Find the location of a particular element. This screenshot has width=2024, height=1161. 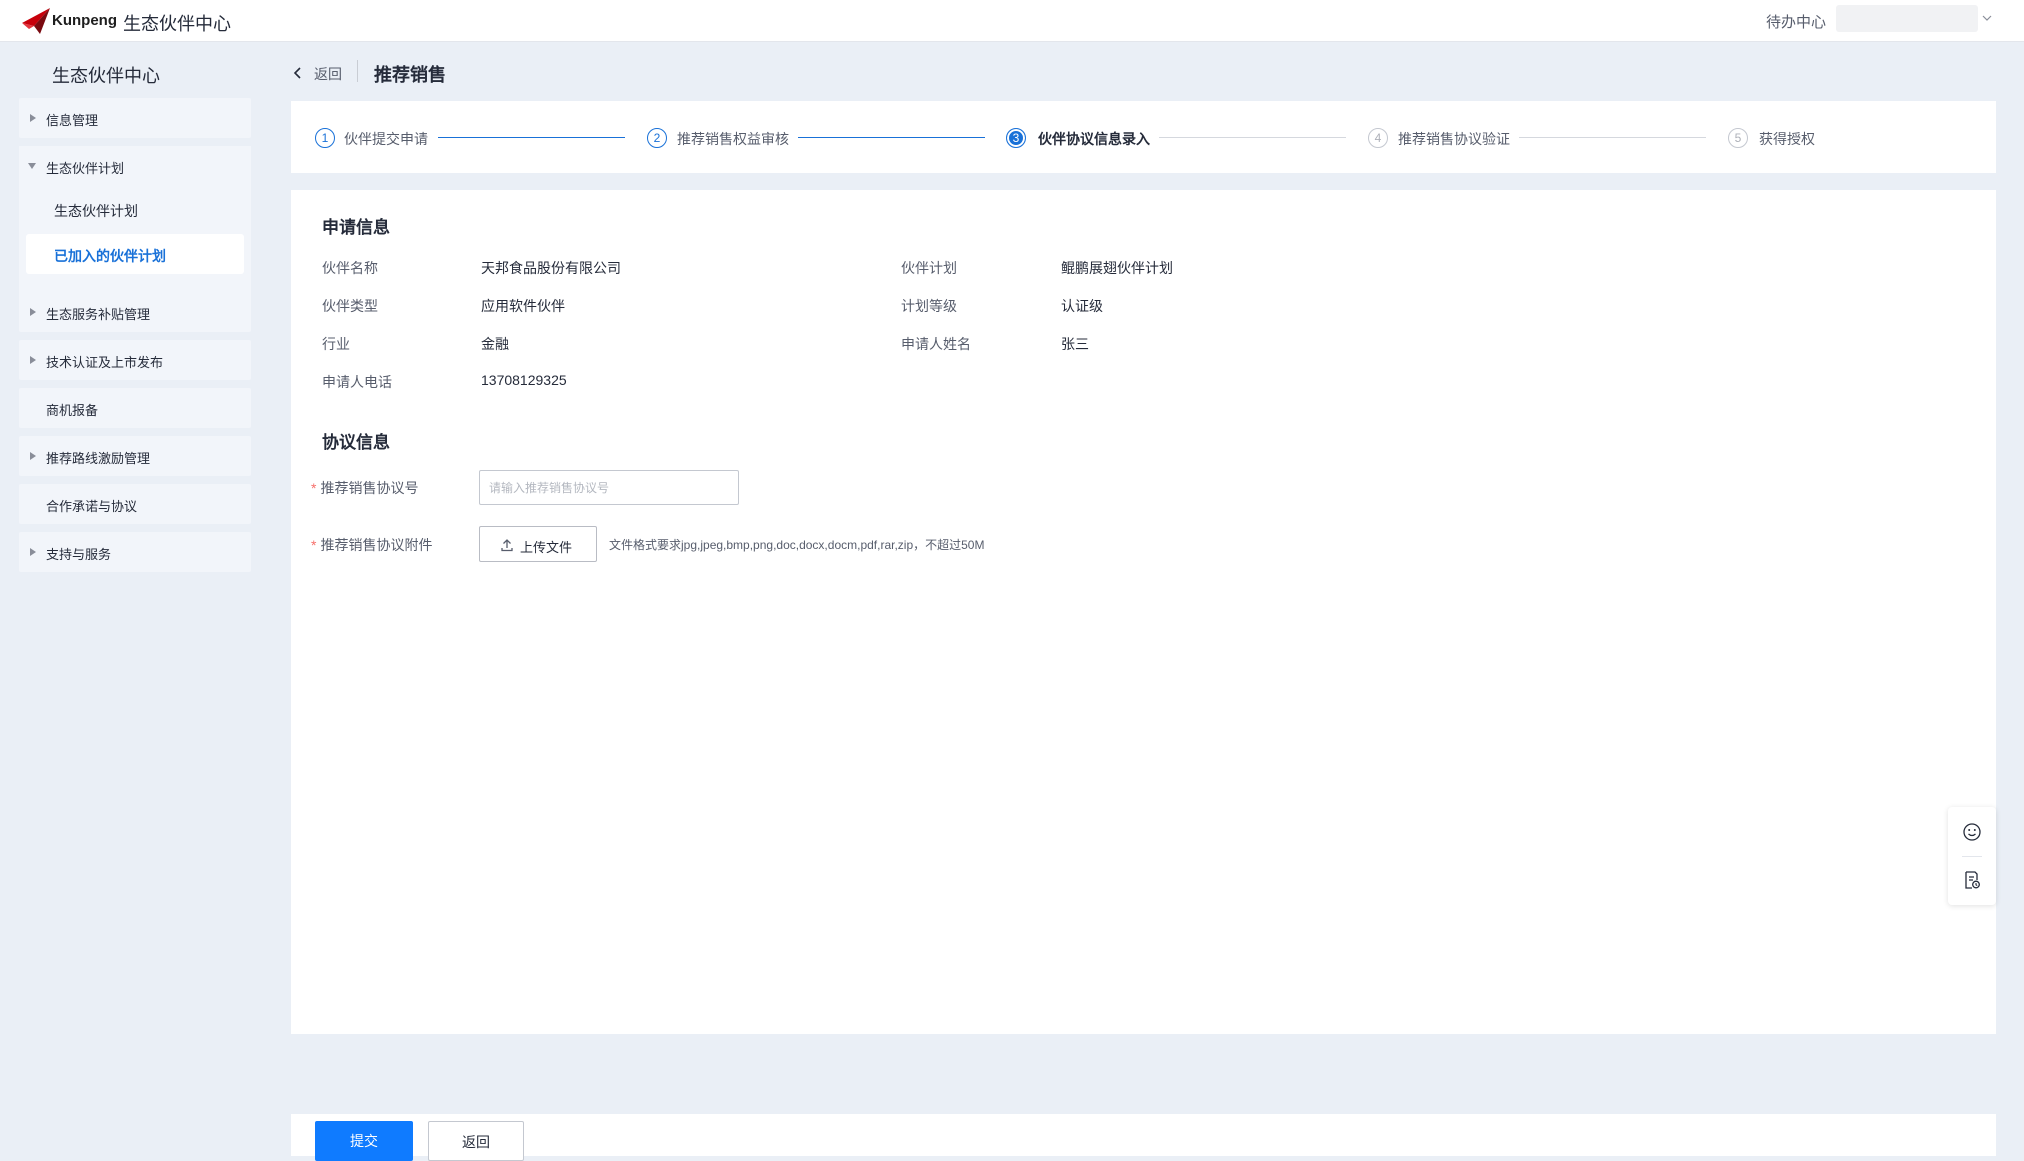

agreement-number-field is located at coordinates (609, 487).